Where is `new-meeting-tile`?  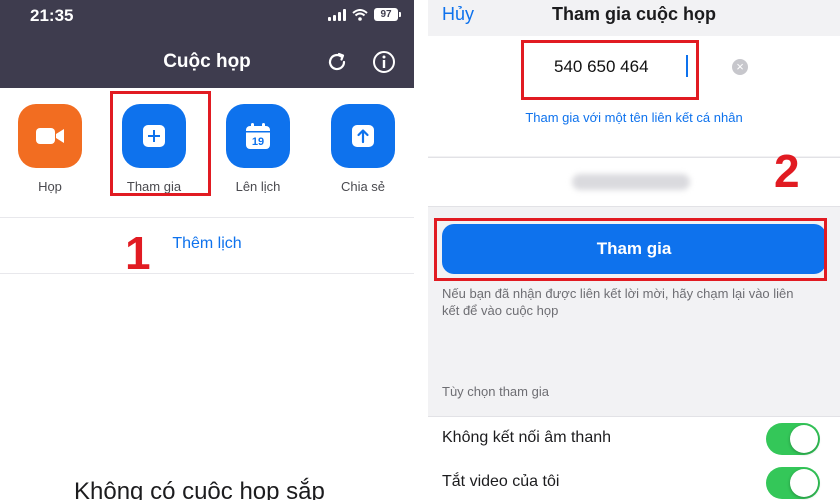 new-meeting-tile is located at coordinates (50, 136).